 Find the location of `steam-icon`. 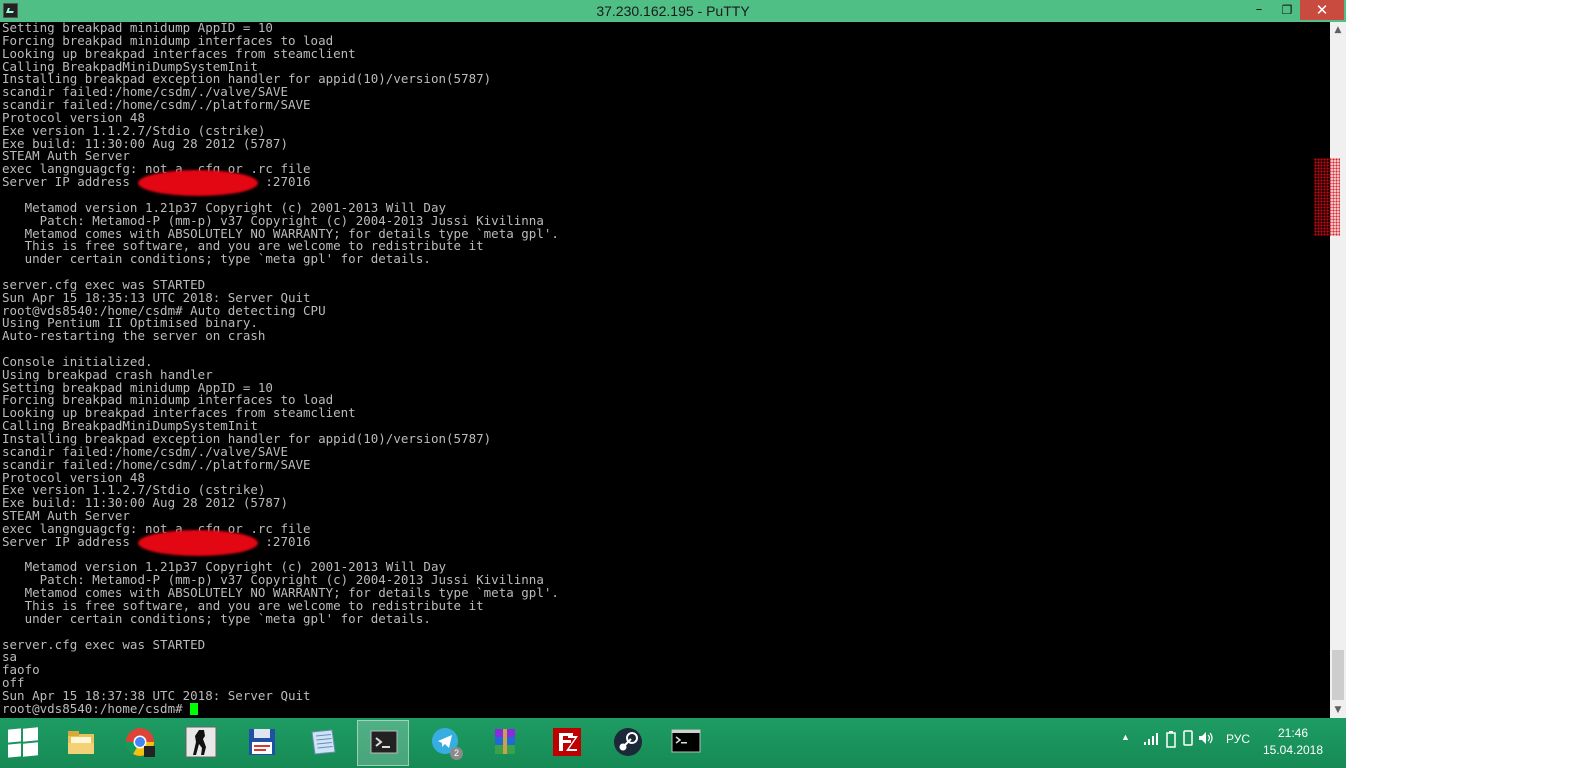

steam-icon is located at coordinates (628, 742).